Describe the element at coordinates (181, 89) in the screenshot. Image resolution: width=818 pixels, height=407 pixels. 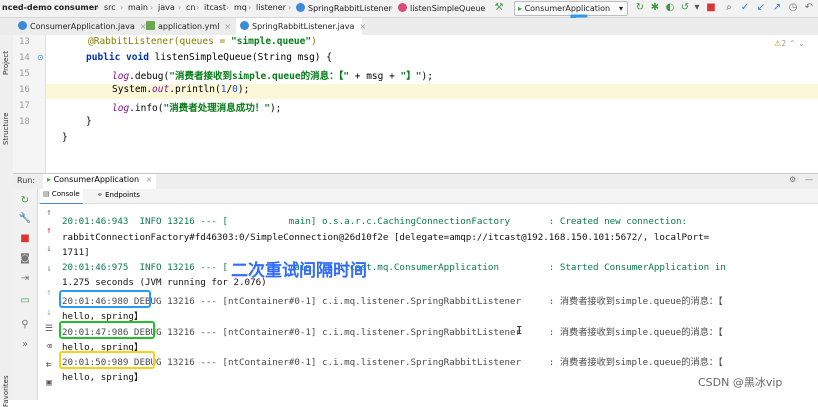
I see `code-line: System.out.println(1/0);` at that location.